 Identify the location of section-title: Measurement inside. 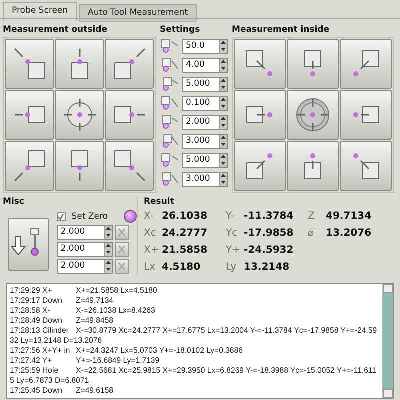
(281, 30).